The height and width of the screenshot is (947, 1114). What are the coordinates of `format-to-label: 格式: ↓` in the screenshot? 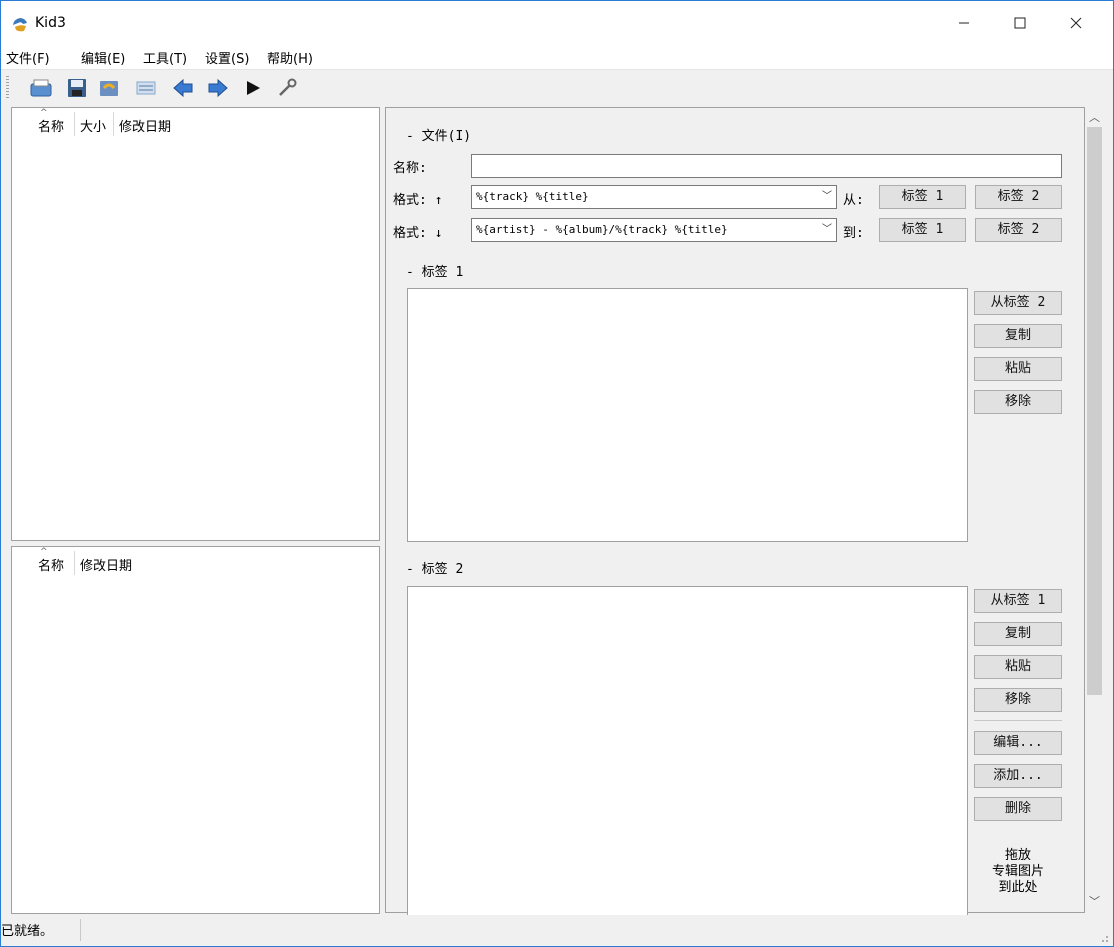 It's located at (418, 233).